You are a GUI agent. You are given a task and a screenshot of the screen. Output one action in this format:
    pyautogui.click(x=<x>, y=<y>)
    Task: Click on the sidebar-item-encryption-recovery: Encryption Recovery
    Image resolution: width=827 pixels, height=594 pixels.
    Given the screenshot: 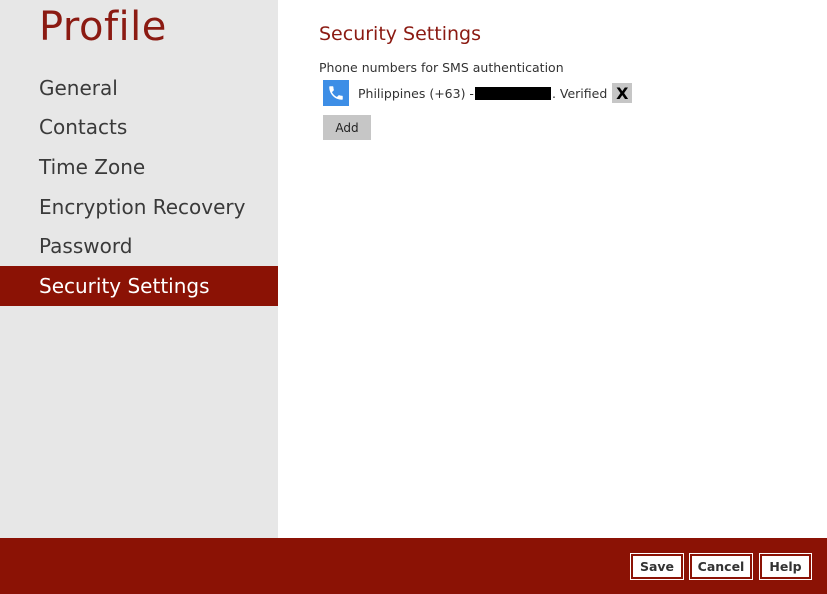 What is the action you would take?
    pyautogui.click(x=139, y=207)
    